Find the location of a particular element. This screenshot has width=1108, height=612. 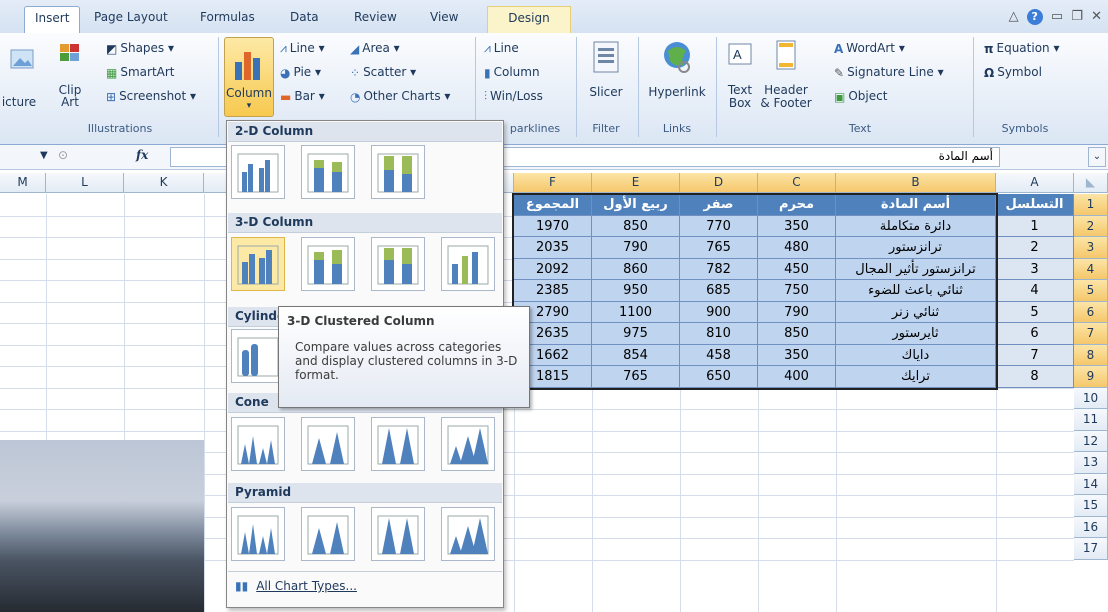

table-cell: 2385 is located at coordinates (553, 291).